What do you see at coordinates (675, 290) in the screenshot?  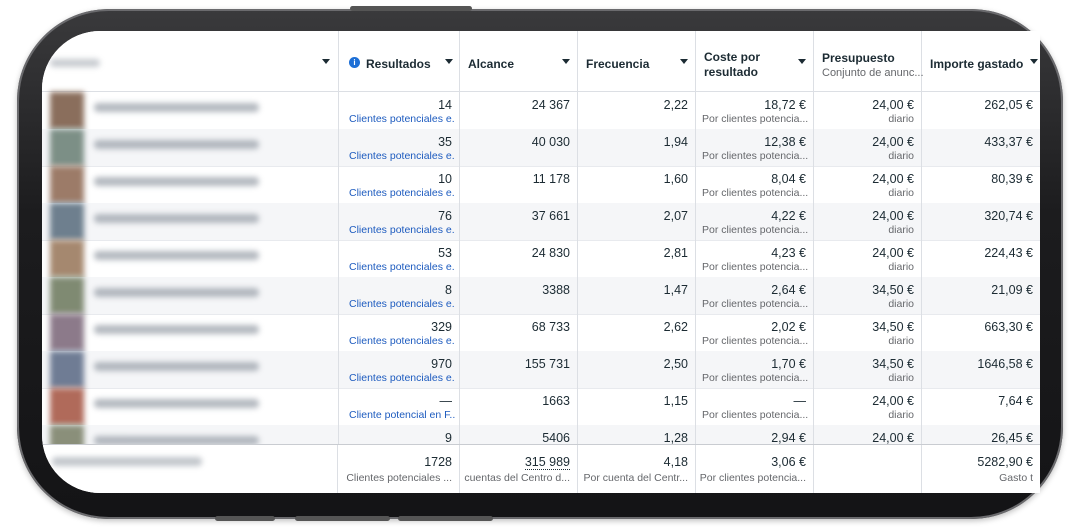 I see `frequency-value: 1,47` at bounding box center [675, 290].